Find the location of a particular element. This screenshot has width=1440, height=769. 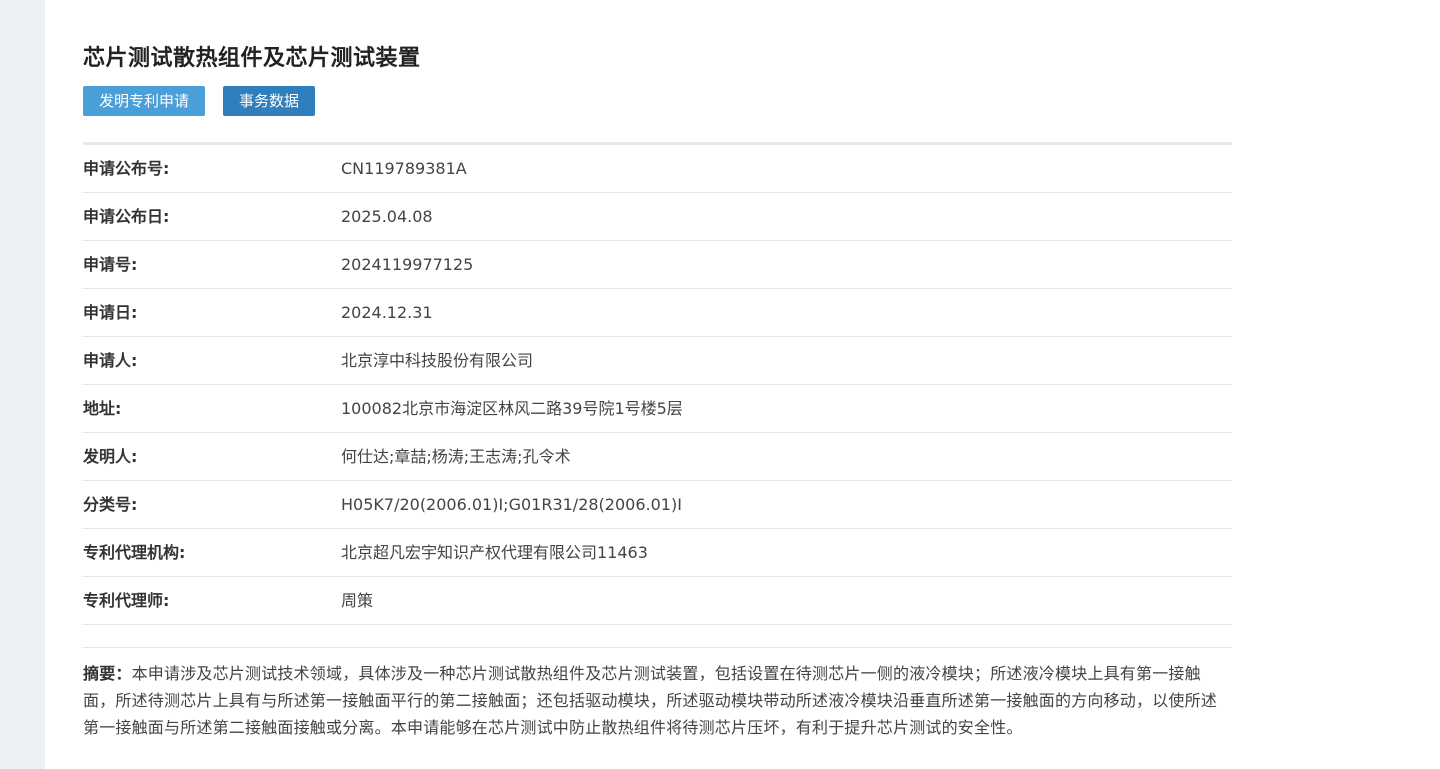

field-label: 申请人: is located at coordinates (110, 360).